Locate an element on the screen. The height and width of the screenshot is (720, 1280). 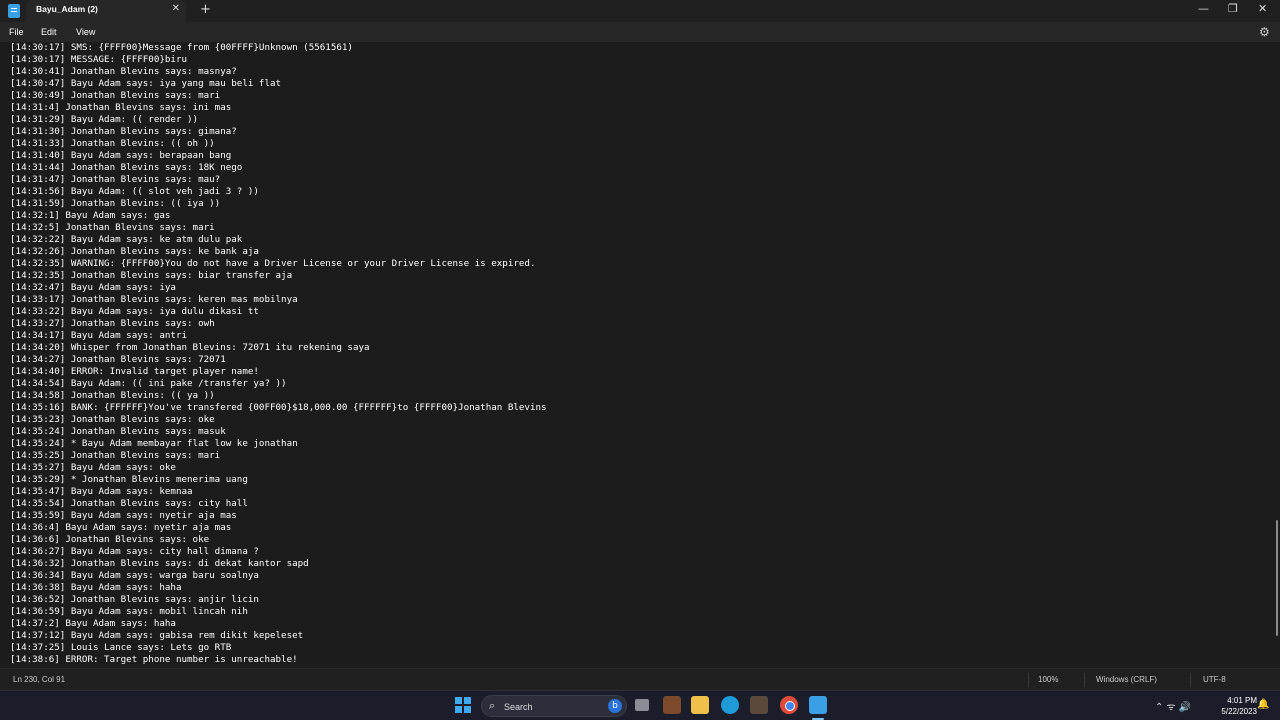
restore-button: ❐ is located at coordinates (1233, 8).